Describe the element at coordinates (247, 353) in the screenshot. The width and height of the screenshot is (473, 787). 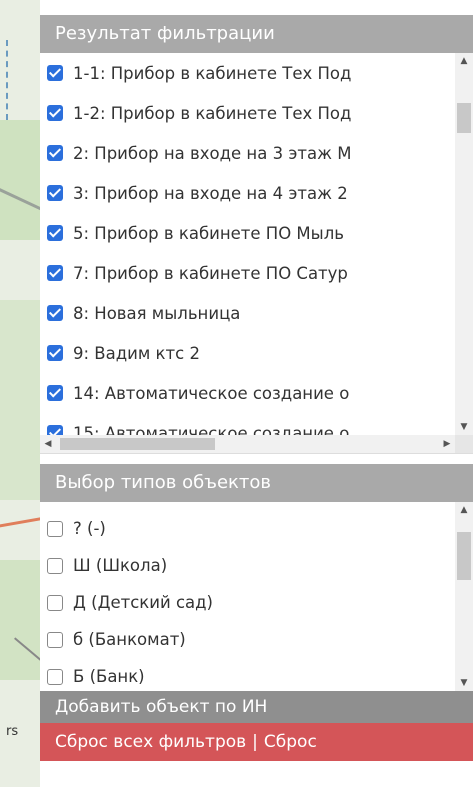
I see `filter-result-item: 9: Вадим ктс 2` at that location.